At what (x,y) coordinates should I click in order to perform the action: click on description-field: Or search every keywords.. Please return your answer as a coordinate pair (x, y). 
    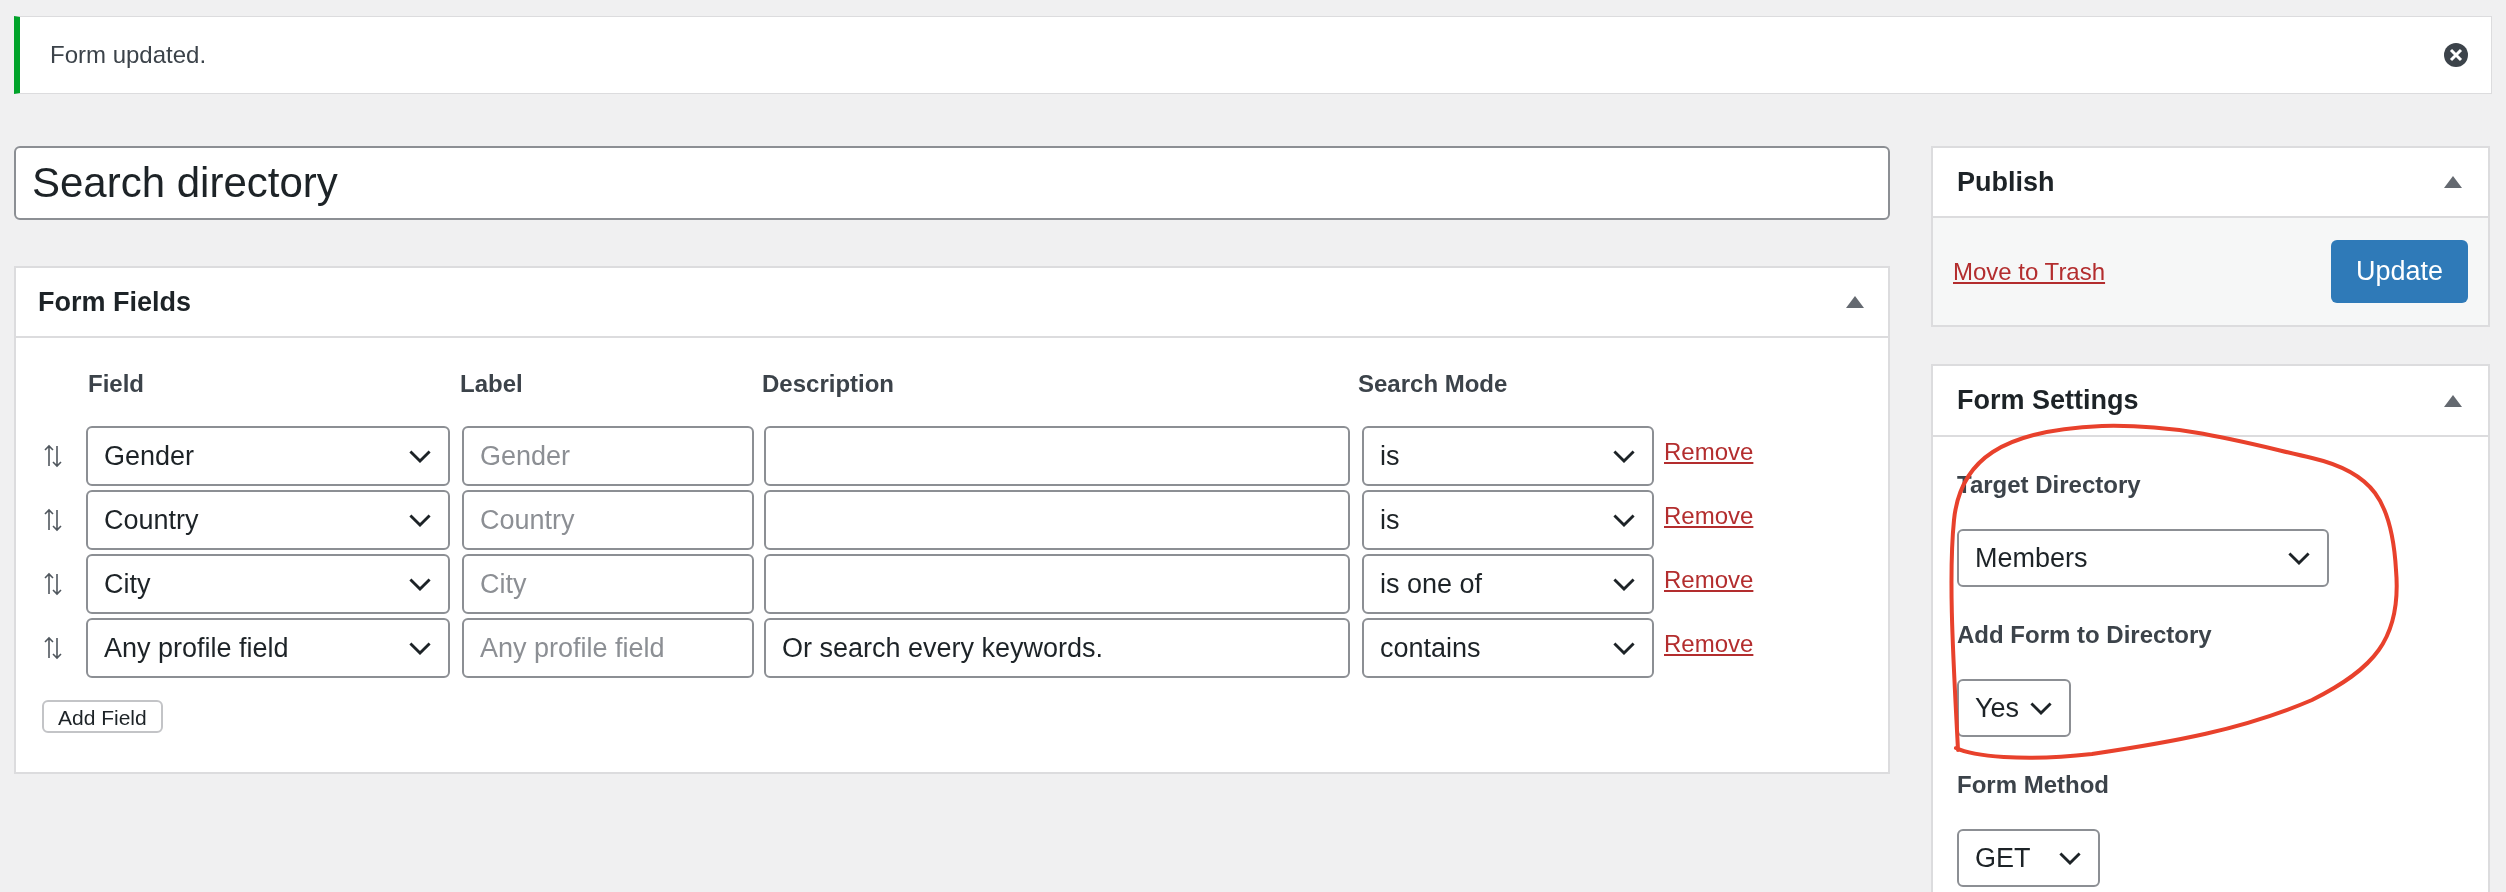
    Looking at the image, I should click on (1057, 648).